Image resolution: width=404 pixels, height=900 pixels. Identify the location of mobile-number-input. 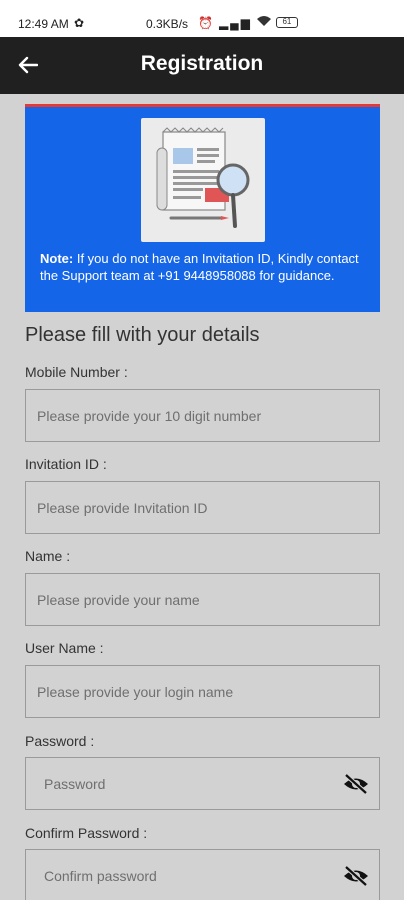
(202, 415).